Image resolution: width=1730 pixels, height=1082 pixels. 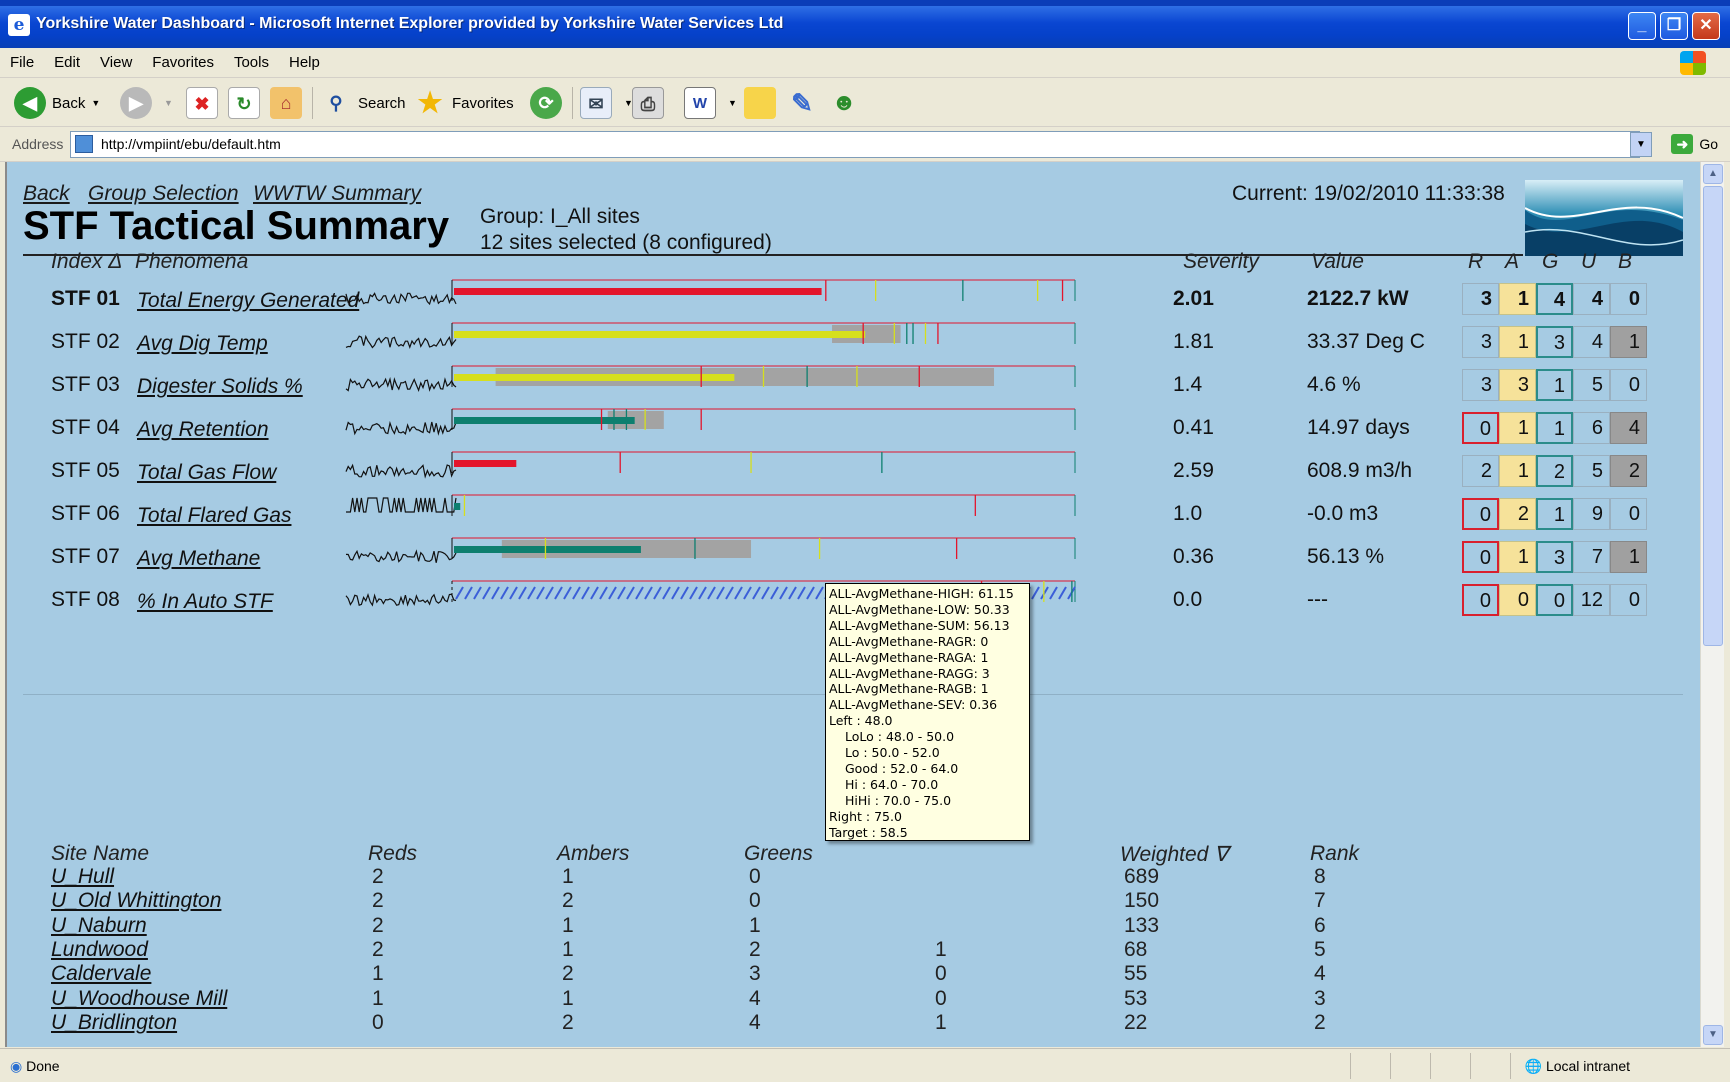 I want to click on note-icon, so click(x=760, y=103).